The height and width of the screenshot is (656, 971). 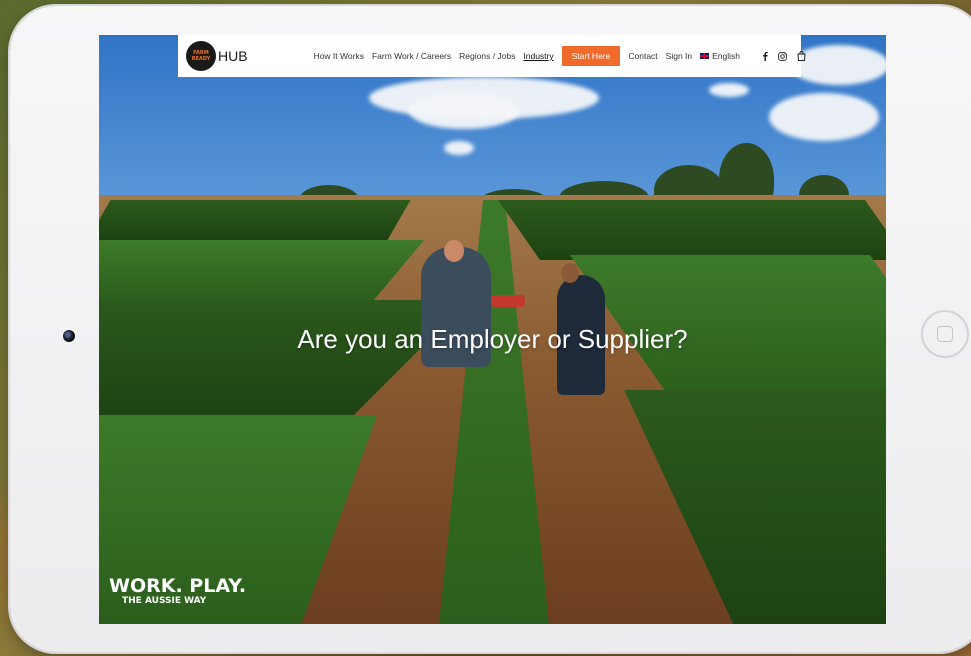 What do you see at coordinates (591, 56) in the screenshot?
I see `start-here-button: Start Here` at bounding box center [591, 56].